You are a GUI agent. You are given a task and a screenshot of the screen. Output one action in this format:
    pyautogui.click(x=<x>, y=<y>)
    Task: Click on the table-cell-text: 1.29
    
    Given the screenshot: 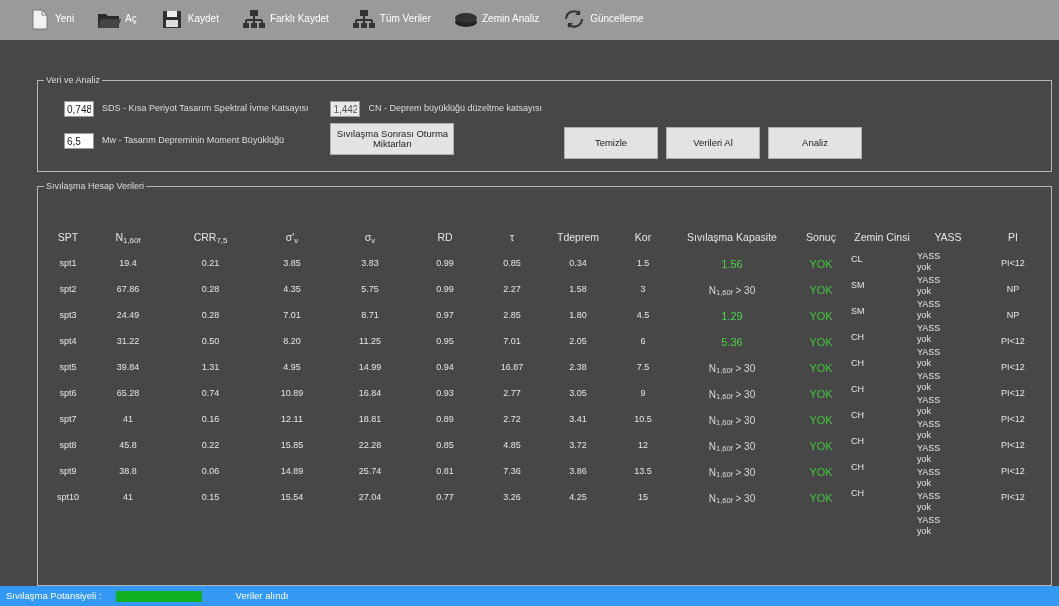 What is the action you would take?
    pyautogui.click(x=732, y=316)
    